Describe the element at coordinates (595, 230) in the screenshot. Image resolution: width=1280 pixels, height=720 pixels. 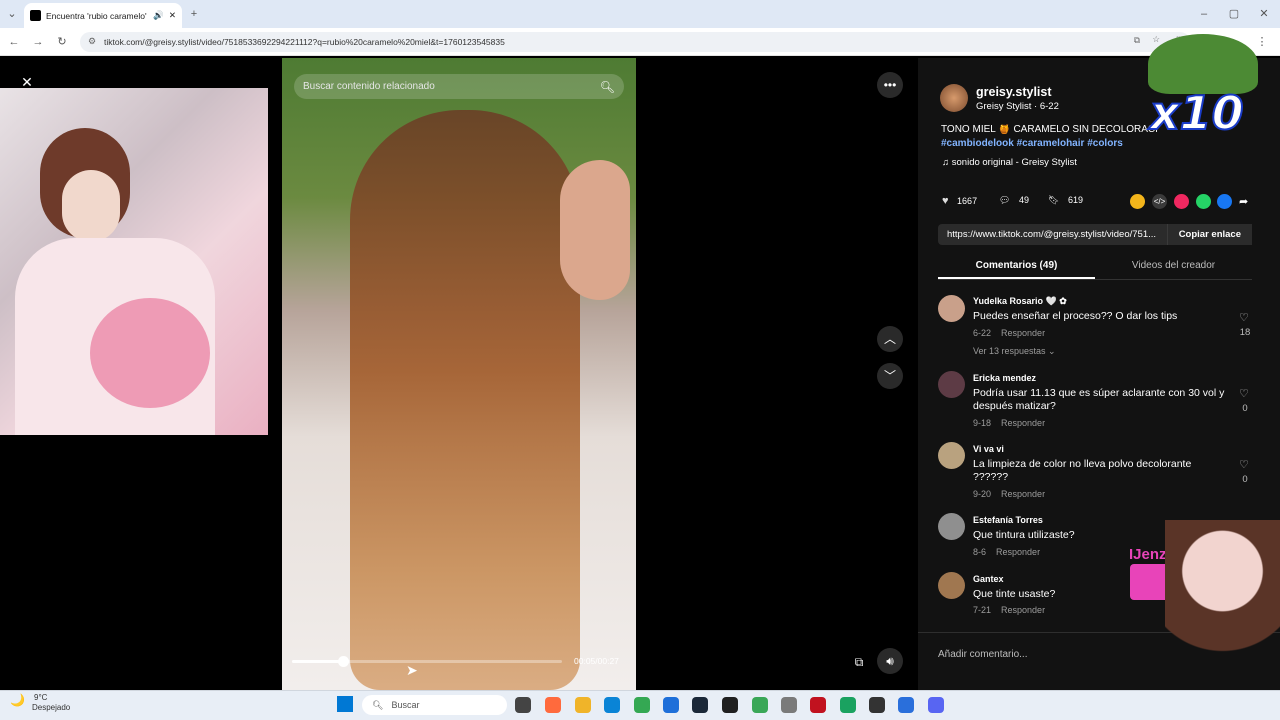
I see `video-face` at that location.